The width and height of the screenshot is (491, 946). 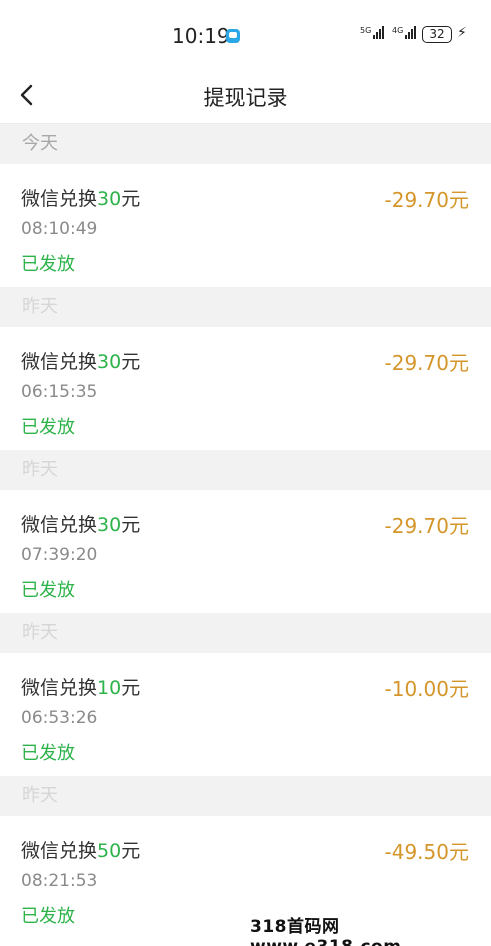 I want to click on signal-5g-icon: 5G, so click(x=372, y=32).